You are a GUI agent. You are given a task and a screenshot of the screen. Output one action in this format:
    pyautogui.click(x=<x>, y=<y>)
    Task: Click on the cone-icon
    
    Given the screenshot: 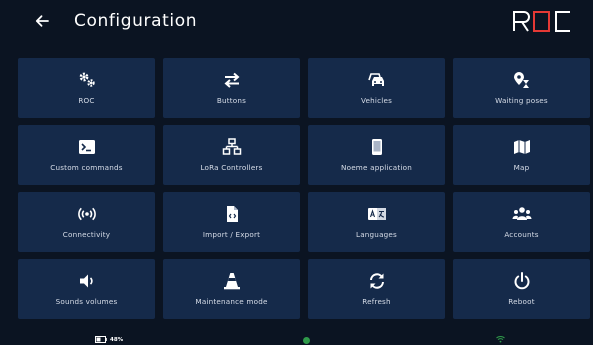 What is the action you would take?
    pyautogui.click(x=232, y=281)
    